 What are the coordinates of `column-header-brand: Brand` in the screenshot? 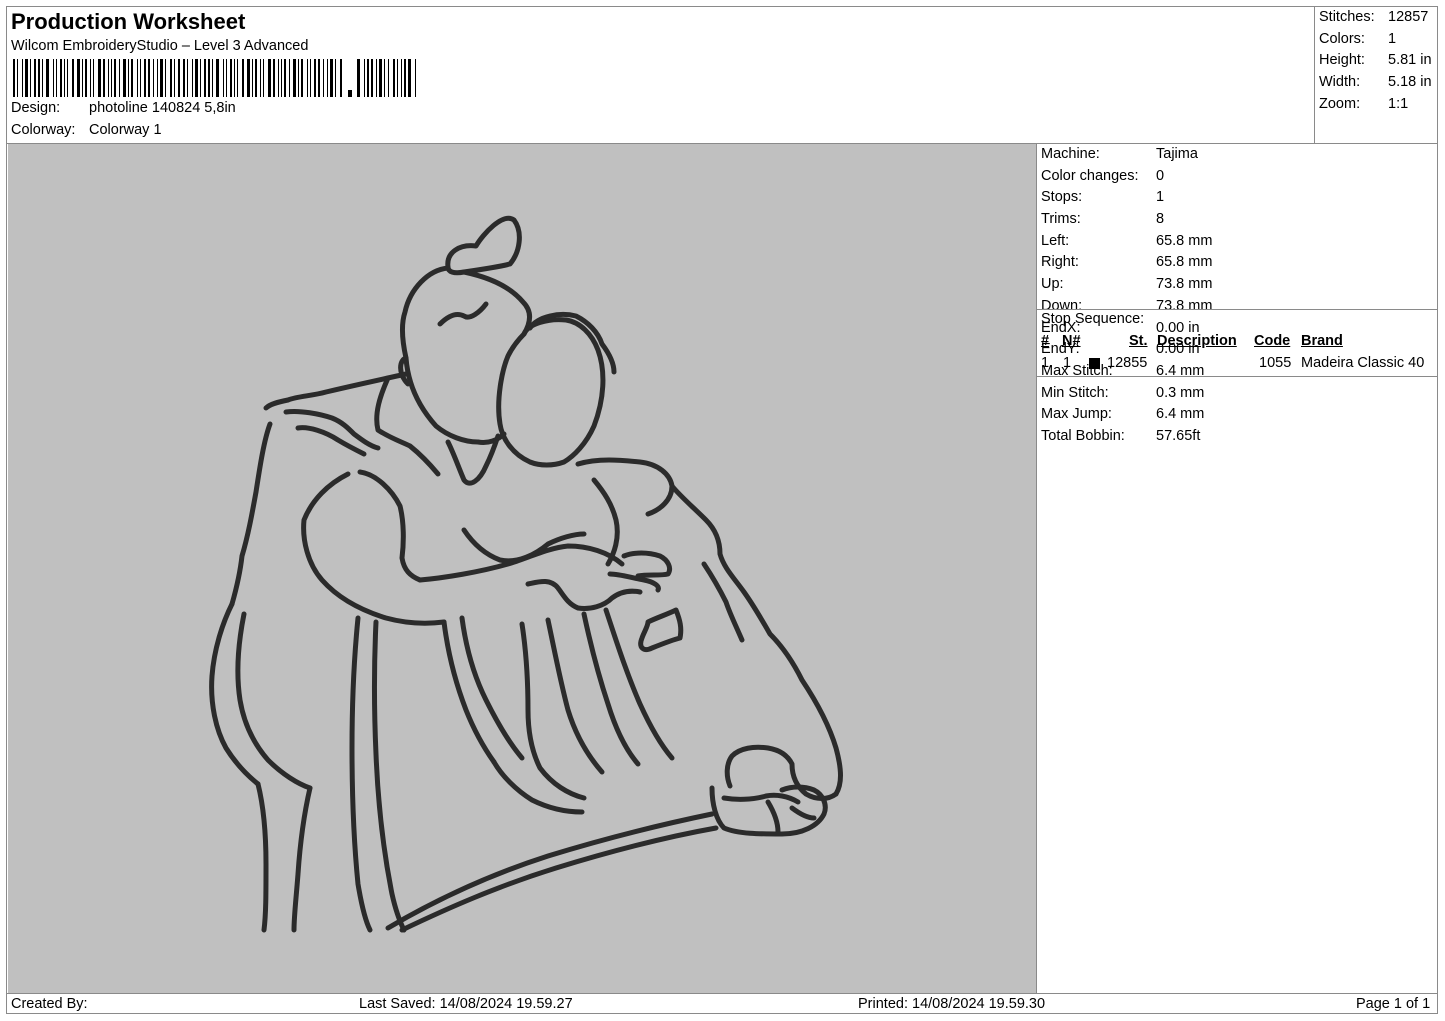 It's located at (1322, 341).